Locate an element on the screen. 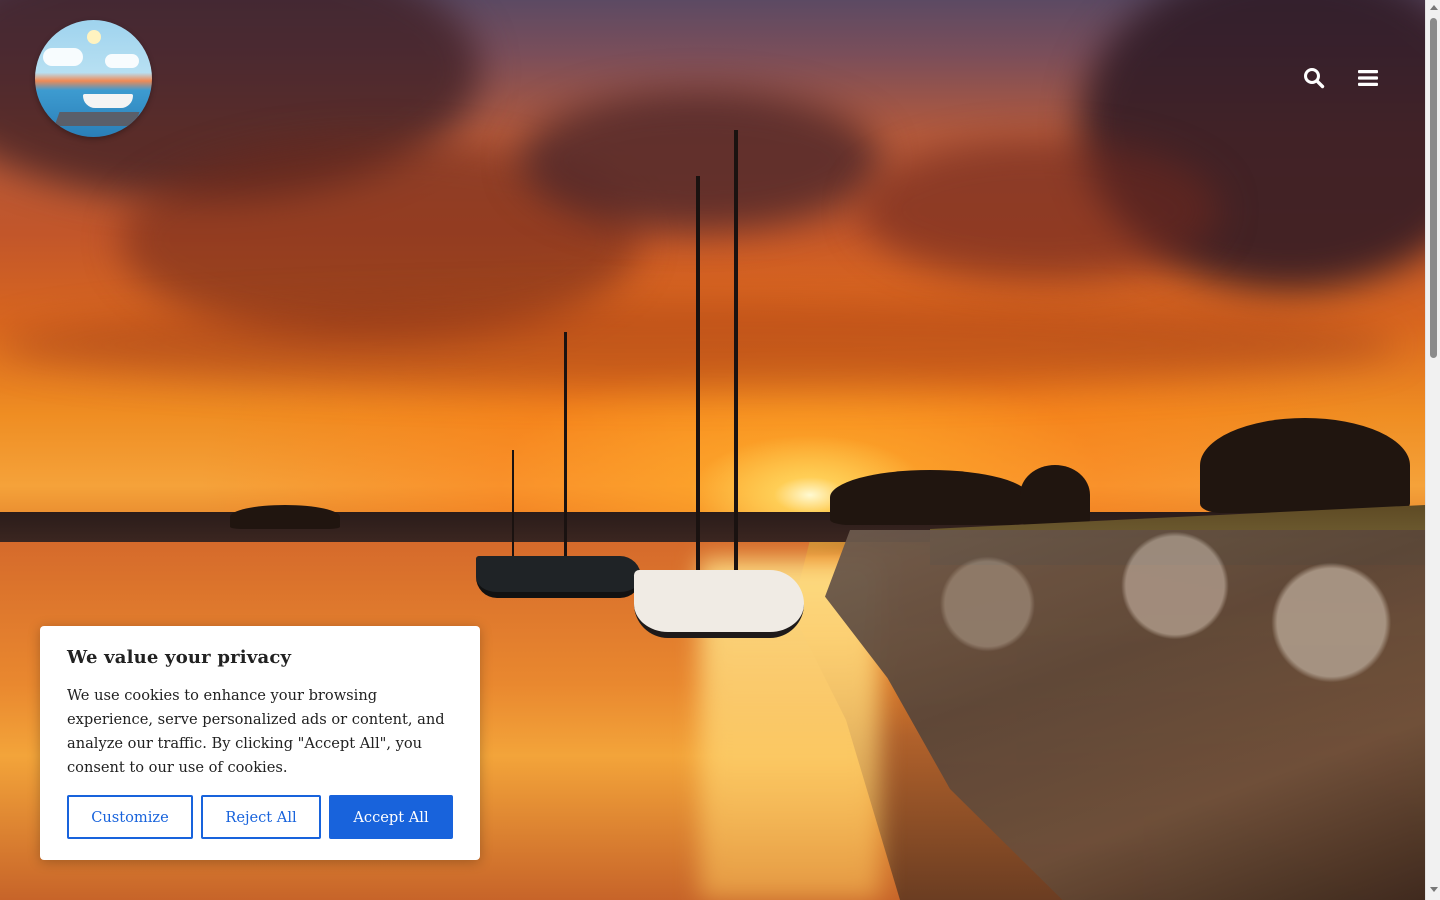  search-button is located at coordinates (1314, 78).